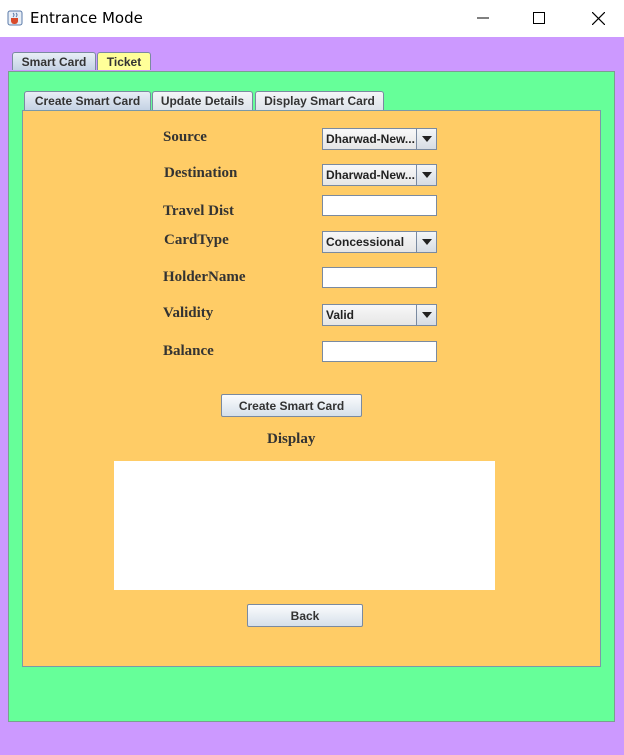 The height and width of the screenshot is (755, 624). I want to click on card-type-select: Concessional, so click(379, 242).